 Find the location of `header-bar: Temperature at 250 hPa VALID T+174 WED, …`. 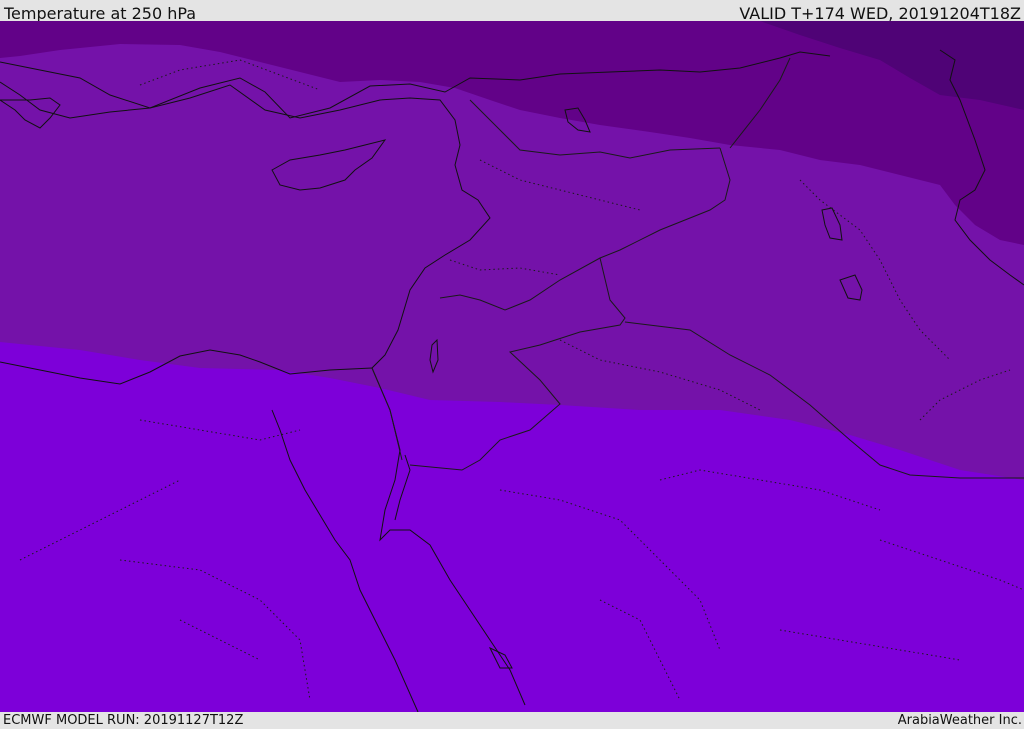

header-bar: Temperature at 250 hPa VALID T+174 WED, … is located at coordinates (512, 11).